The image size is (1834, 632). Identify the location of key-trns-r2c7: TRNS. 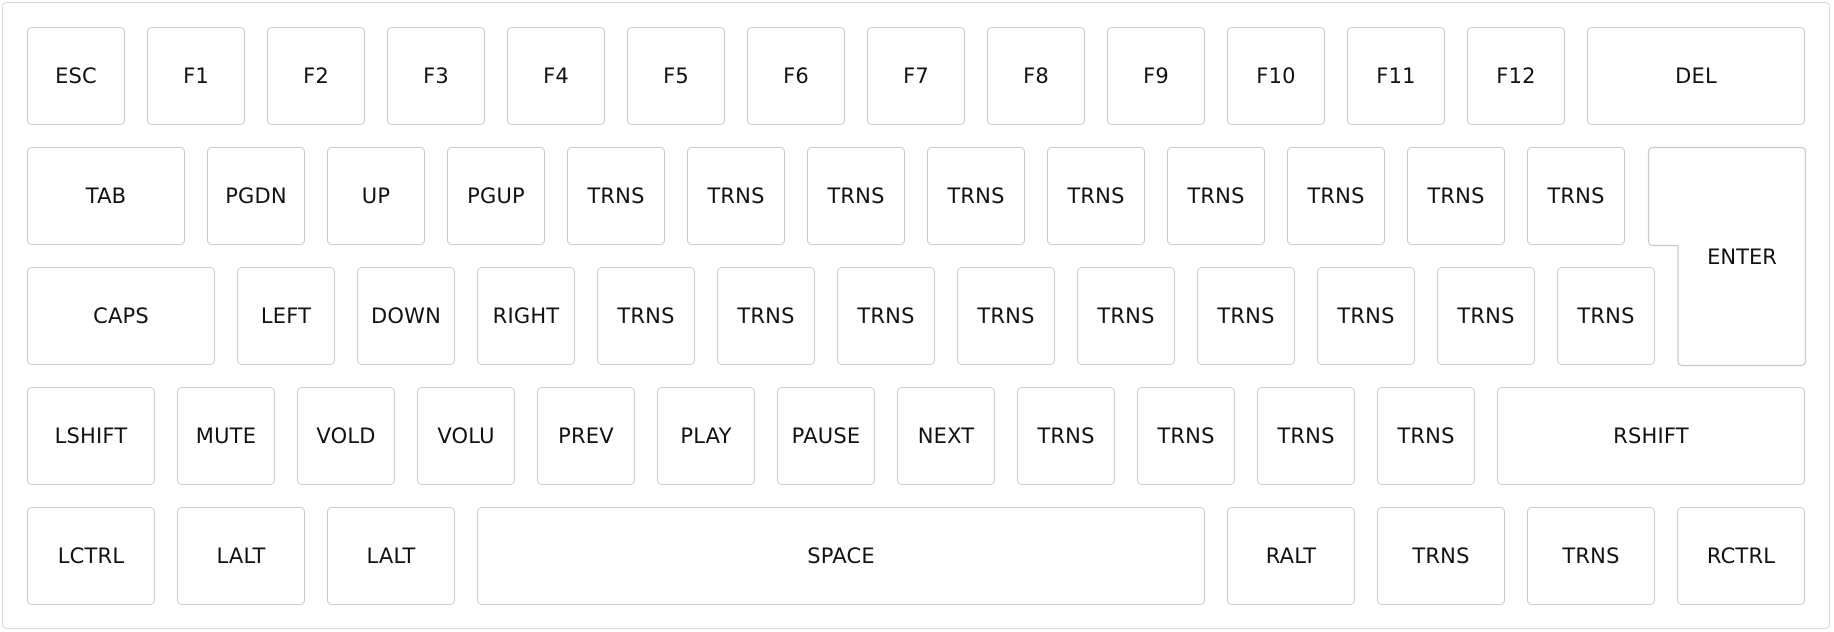
(1006, 316).